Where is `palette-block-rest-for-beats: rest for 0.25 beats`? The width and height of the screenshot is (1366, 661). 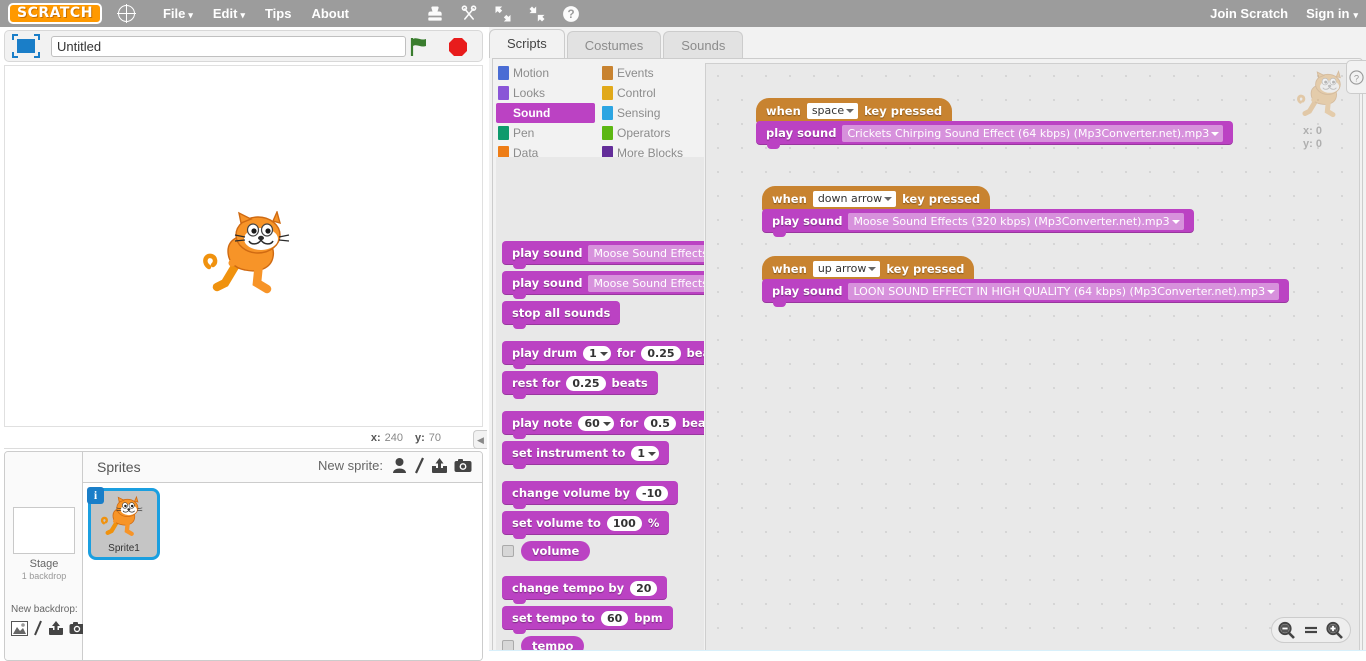 palette-block-rest-for-beats: rest for 0.25 beats is located at coordinates (580, 385).